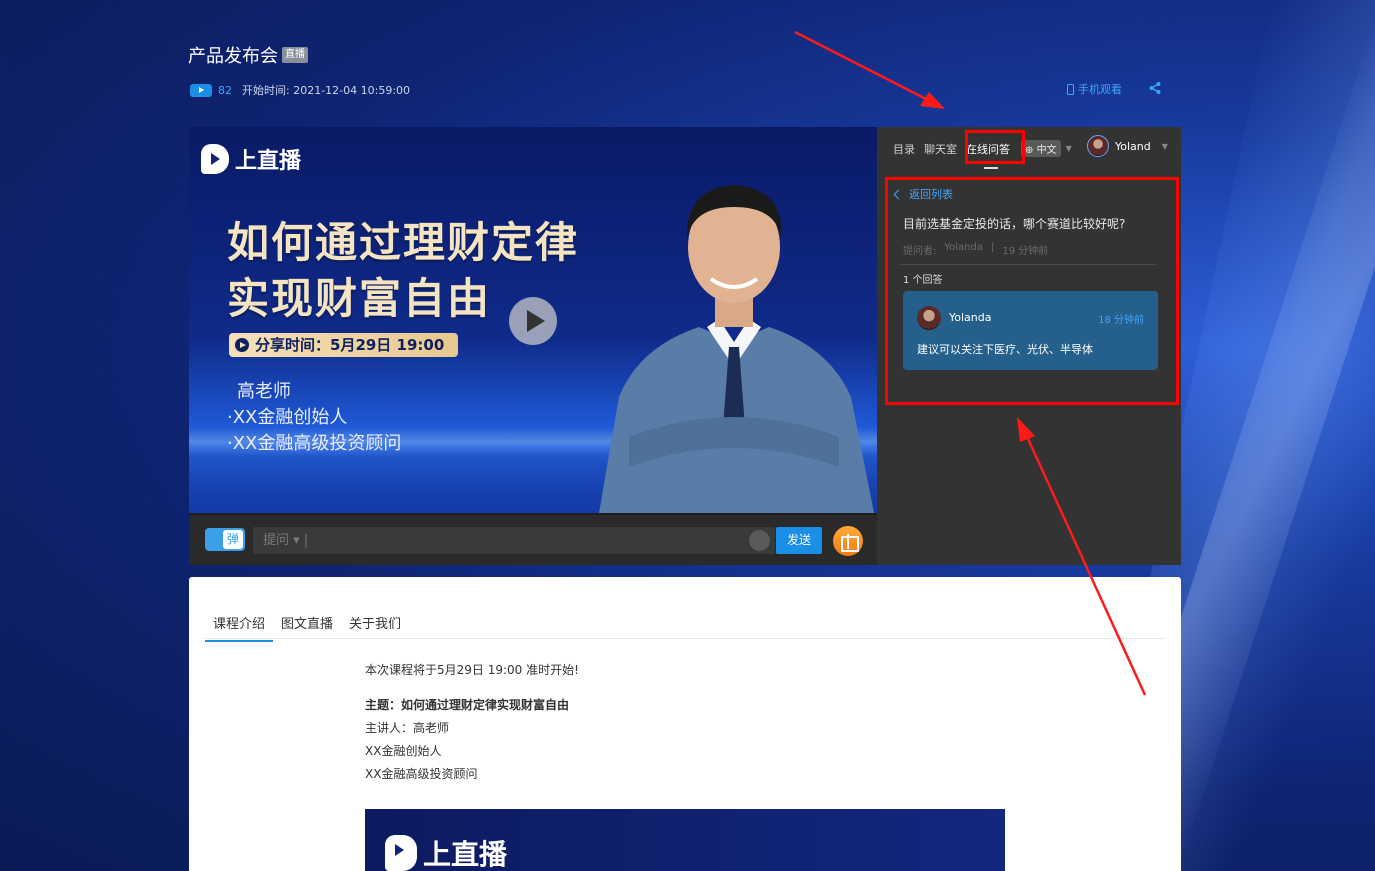 Image resolution: width=1375 pixels, height=871 pixels. What do you see at coordinates (685, 638) in the screenshot?
I see `tabs-underline` at bounding box center [685, 638].